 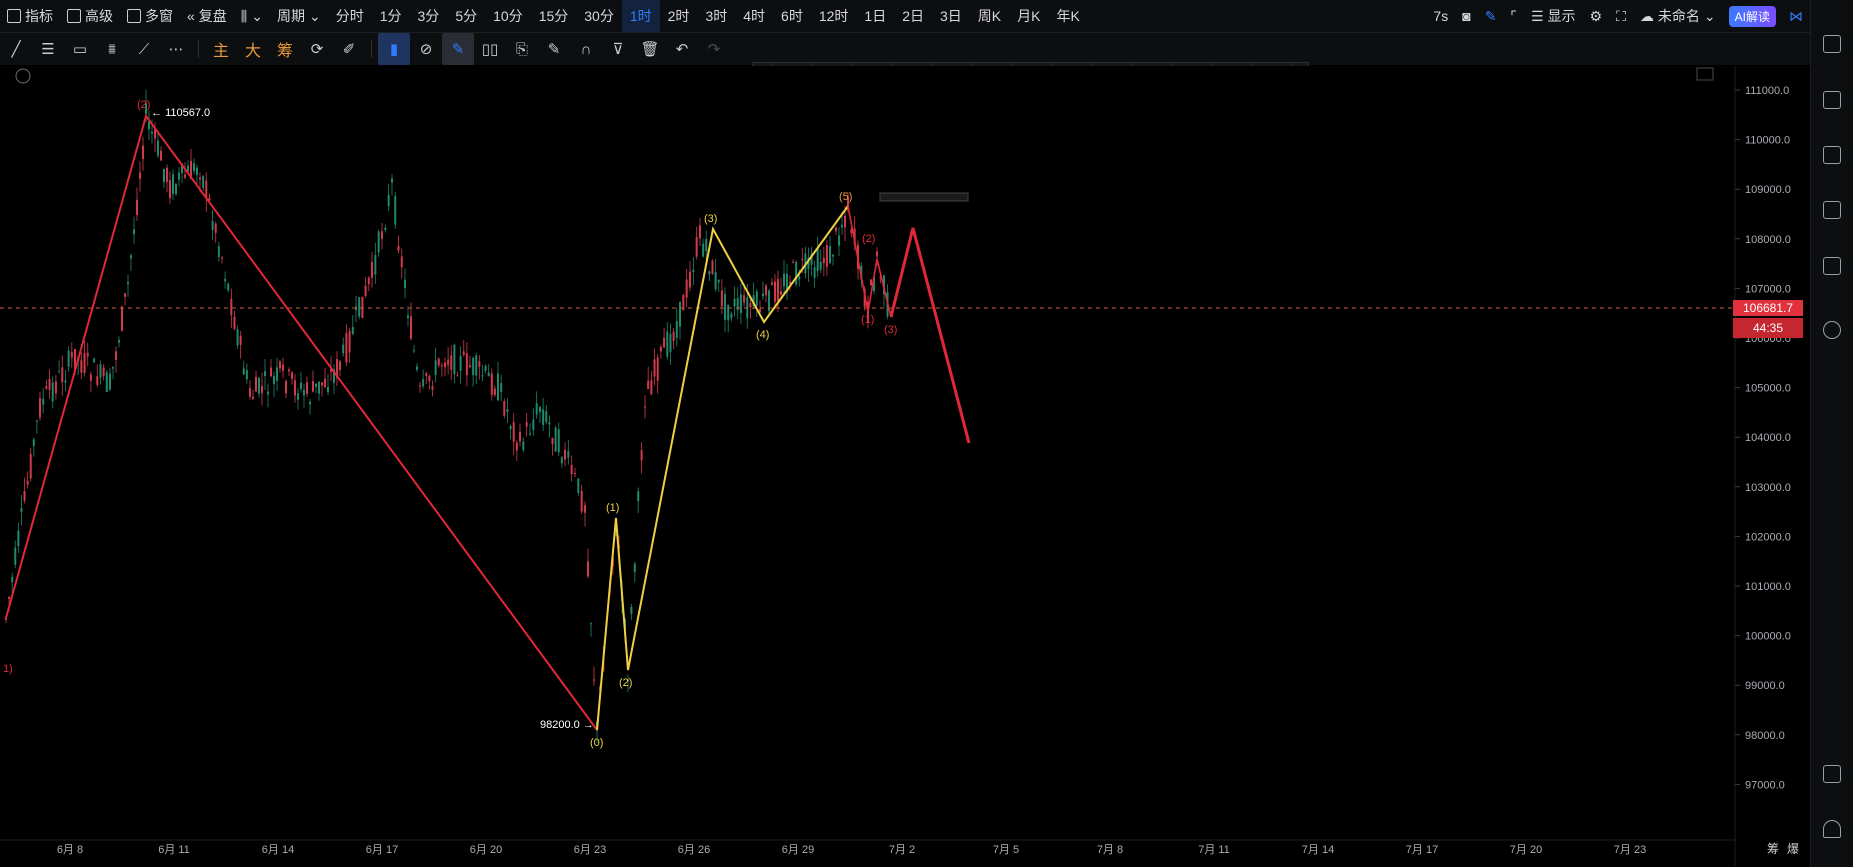 What do you see at coordinates (1832, 44) in the screenshot?
I see `order-book-icon` at bounding box center [1832, 44].